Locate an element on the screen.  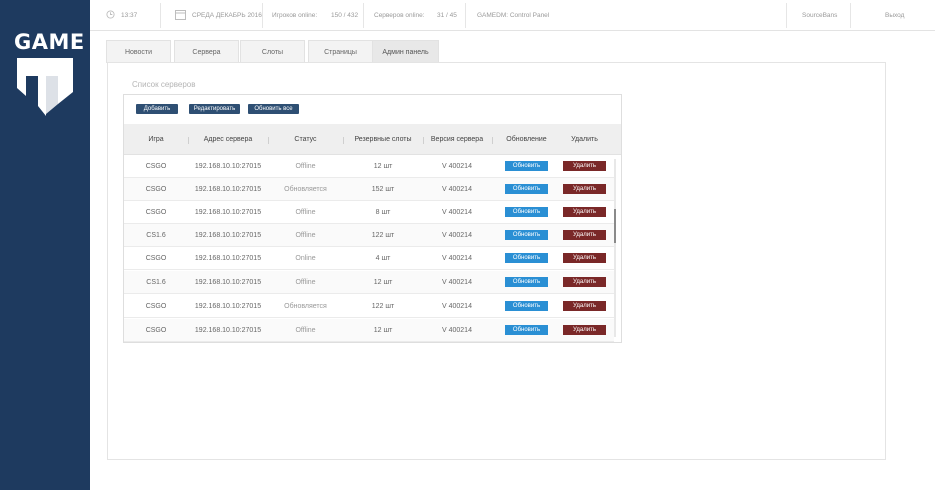
update-all-button: Обновить все is located at coordinates (273, 109).